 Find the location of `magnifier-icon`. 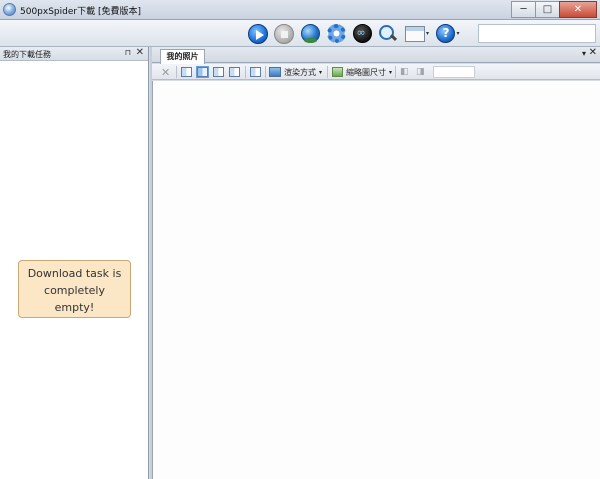

magnifier-icon is located at coordinates (388, 34).